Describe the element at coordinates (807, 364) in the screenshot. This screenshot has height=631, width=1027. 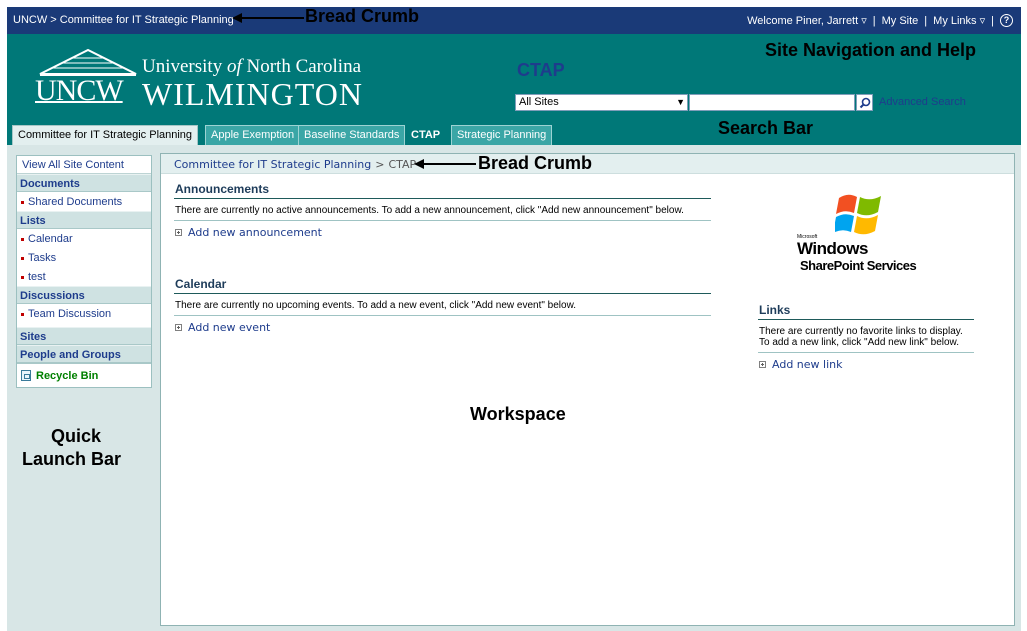
I see `add-link-label: Add new link` at that location.